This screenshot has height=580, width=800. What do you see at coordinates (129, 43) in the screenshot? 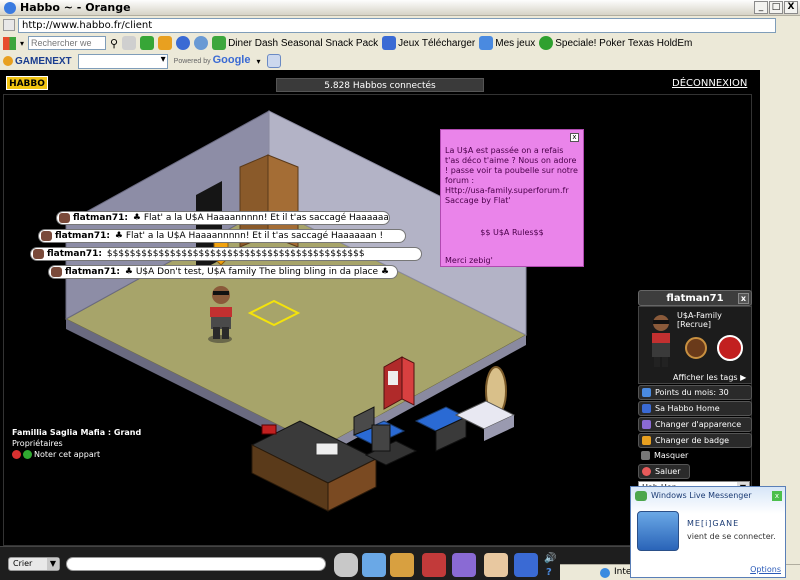
I see `add-tab-icon` at bounding box center [129, 43].